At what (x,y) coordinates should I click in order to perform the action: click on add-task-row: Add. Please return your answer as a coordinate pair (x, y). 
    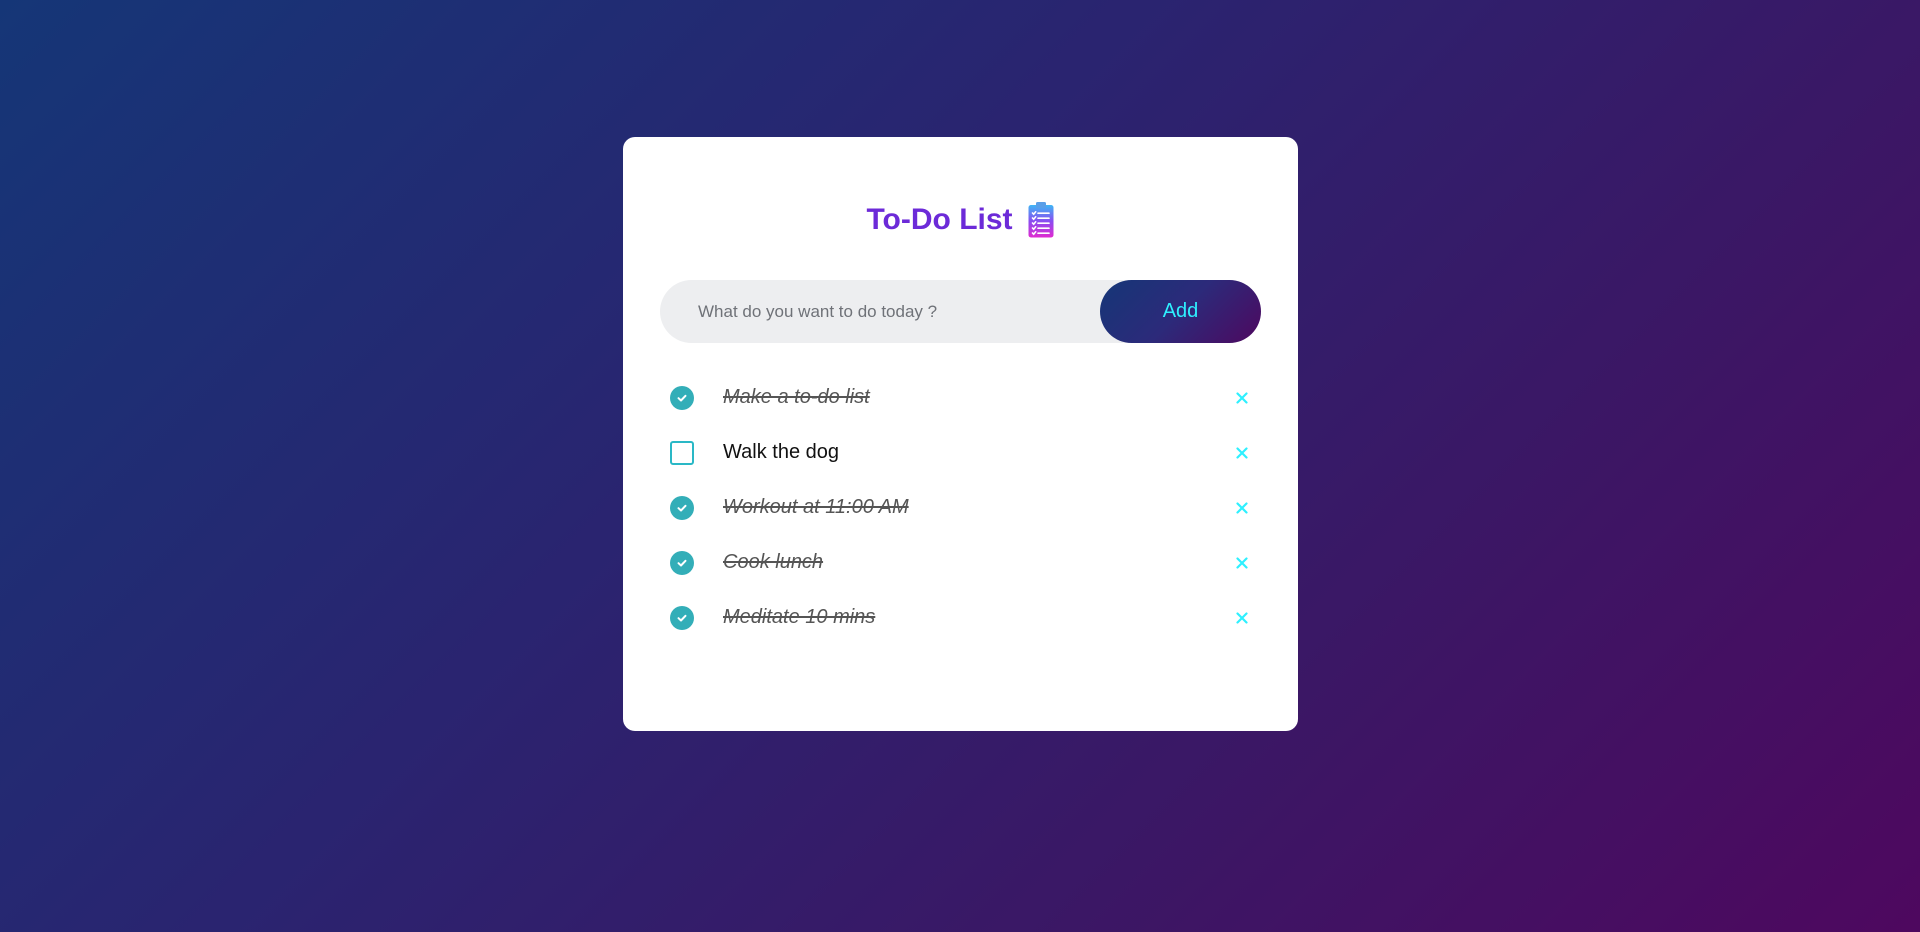
    Looking at the image, I should click on (960, 311).